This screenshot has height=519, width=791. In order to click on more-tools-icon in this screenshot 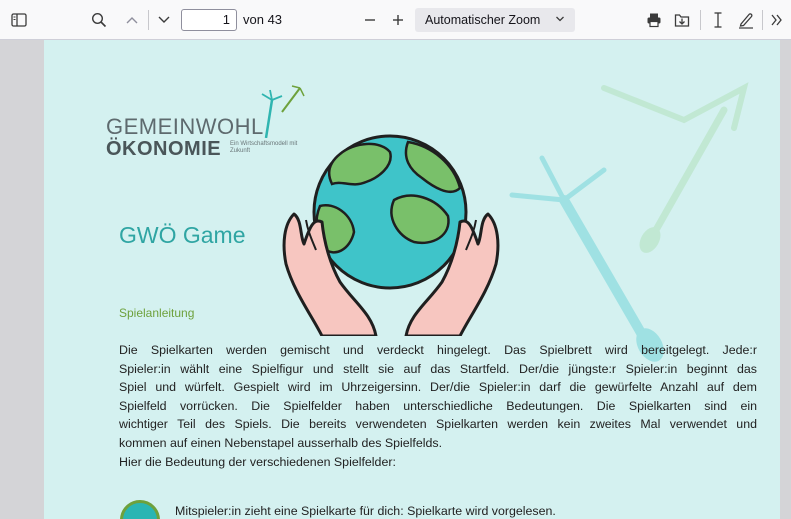, I will do `click(777, 20)`.